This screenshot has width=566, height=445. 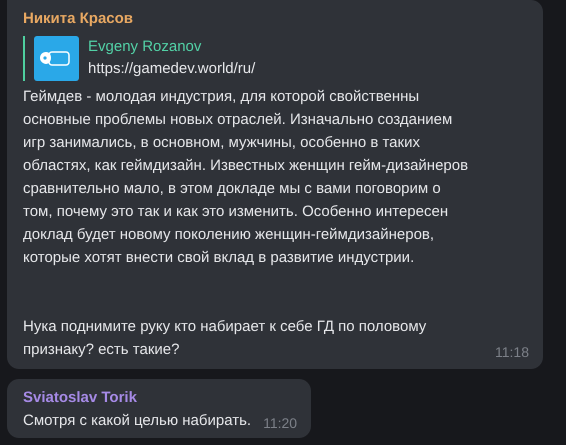 What do you see at coordinates (172, 69) in the screenshot?
I see `preview-url: https://gamedev.world/ru/` at bounding box center [172, 69].